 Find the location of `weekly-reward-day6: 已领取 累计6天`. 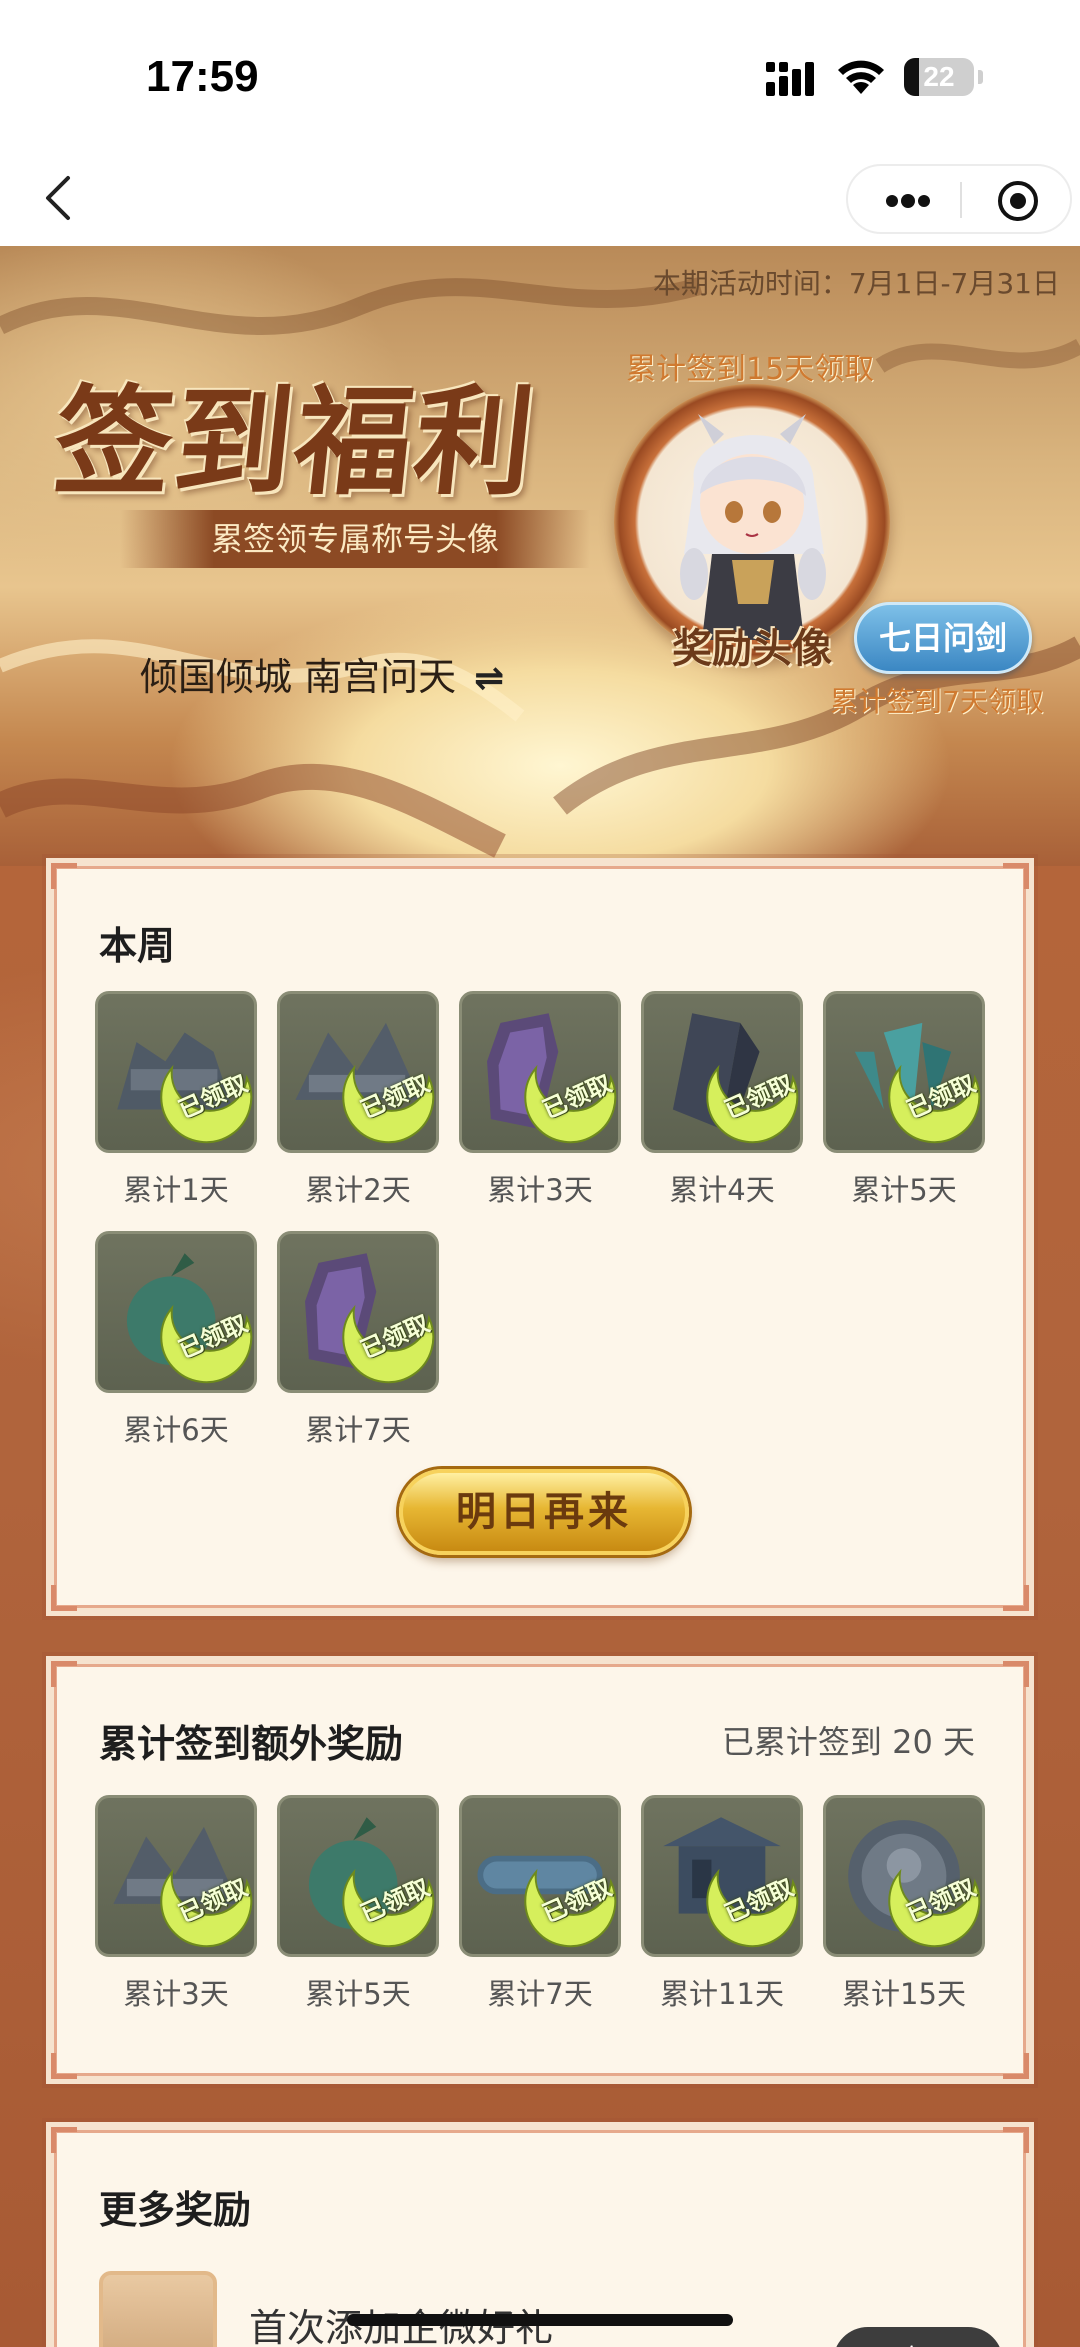

weekly-reward-day6: 已领取 累计6天 is located at coordinates (176, 1340).